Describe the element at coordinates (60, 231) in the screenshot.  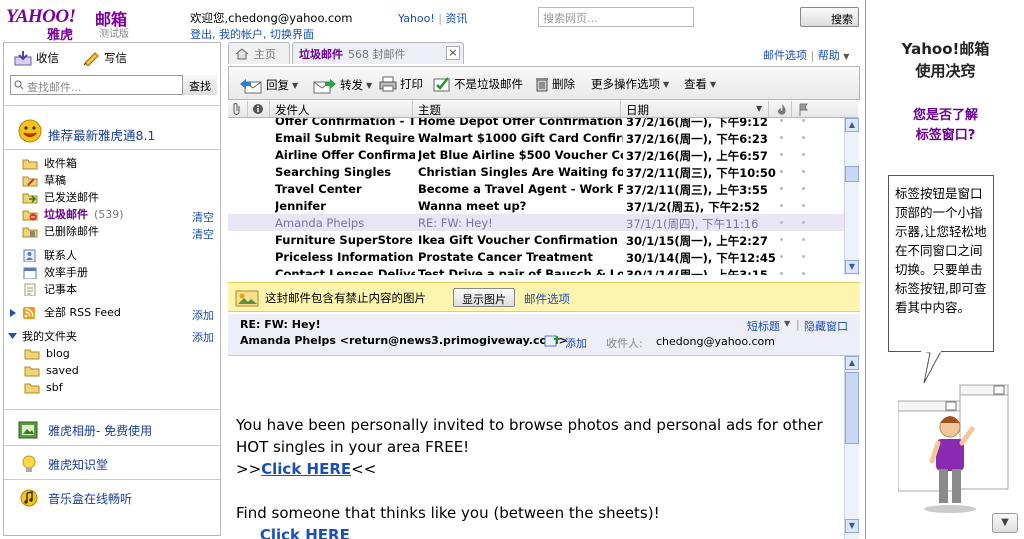
I see `folder-trash: 已删除邮件` at that location.